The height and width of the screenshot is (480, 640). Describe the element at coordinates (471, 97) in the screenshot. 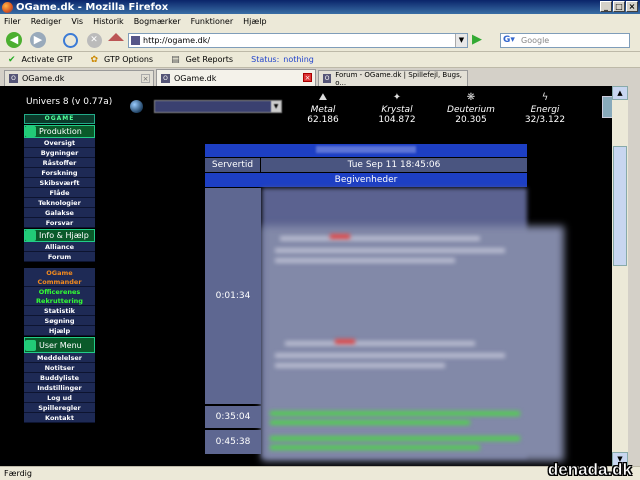

I see `deuterium-icon: ❋` at that location.